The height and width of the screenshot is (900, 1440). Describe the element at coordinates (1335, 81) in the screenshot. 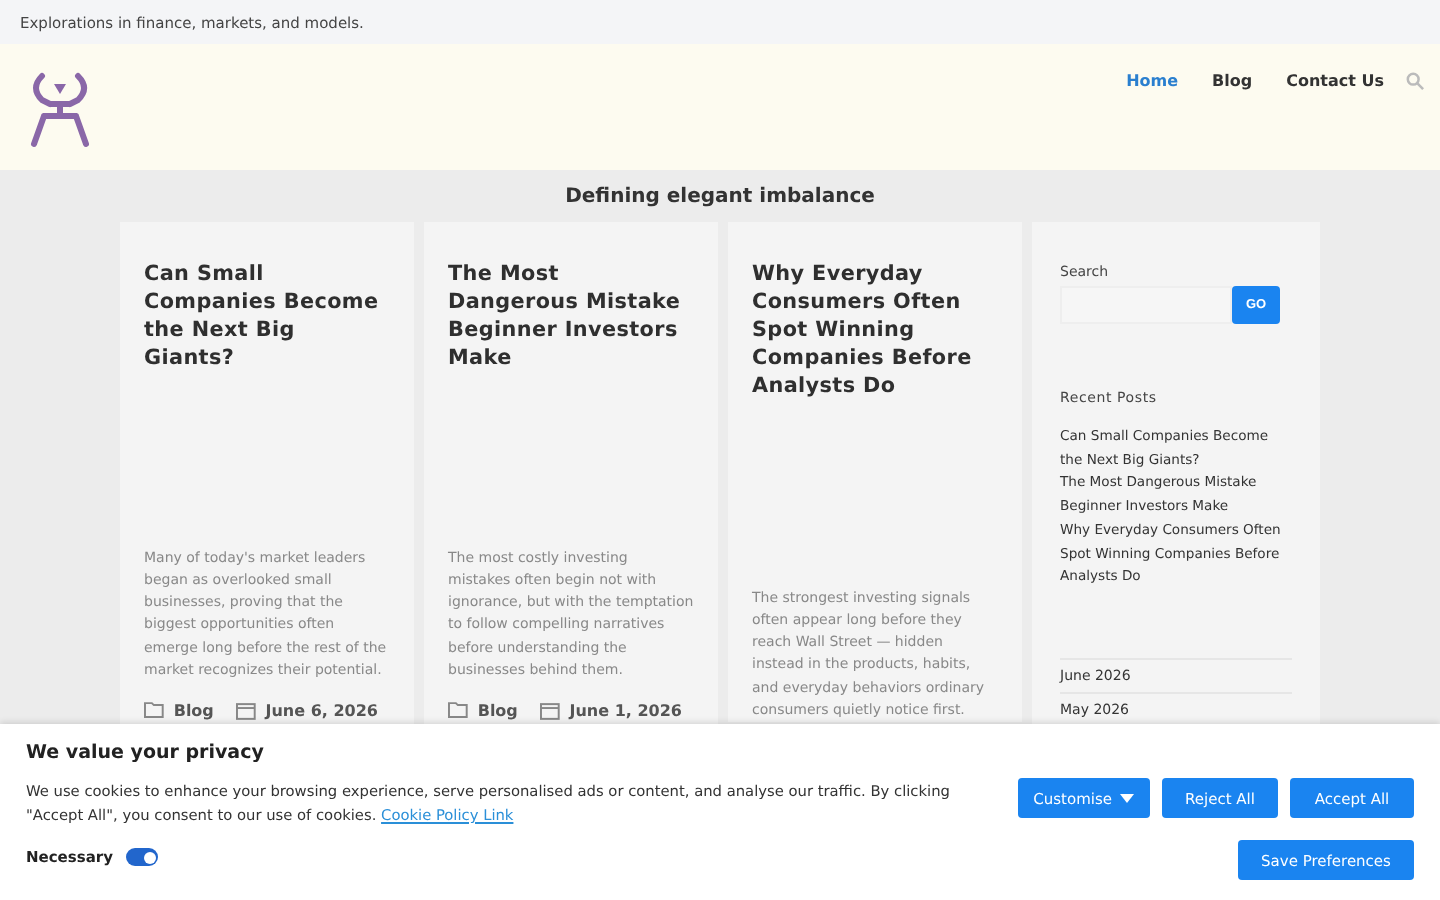

I see `nav-link: Contact Us` at that location.